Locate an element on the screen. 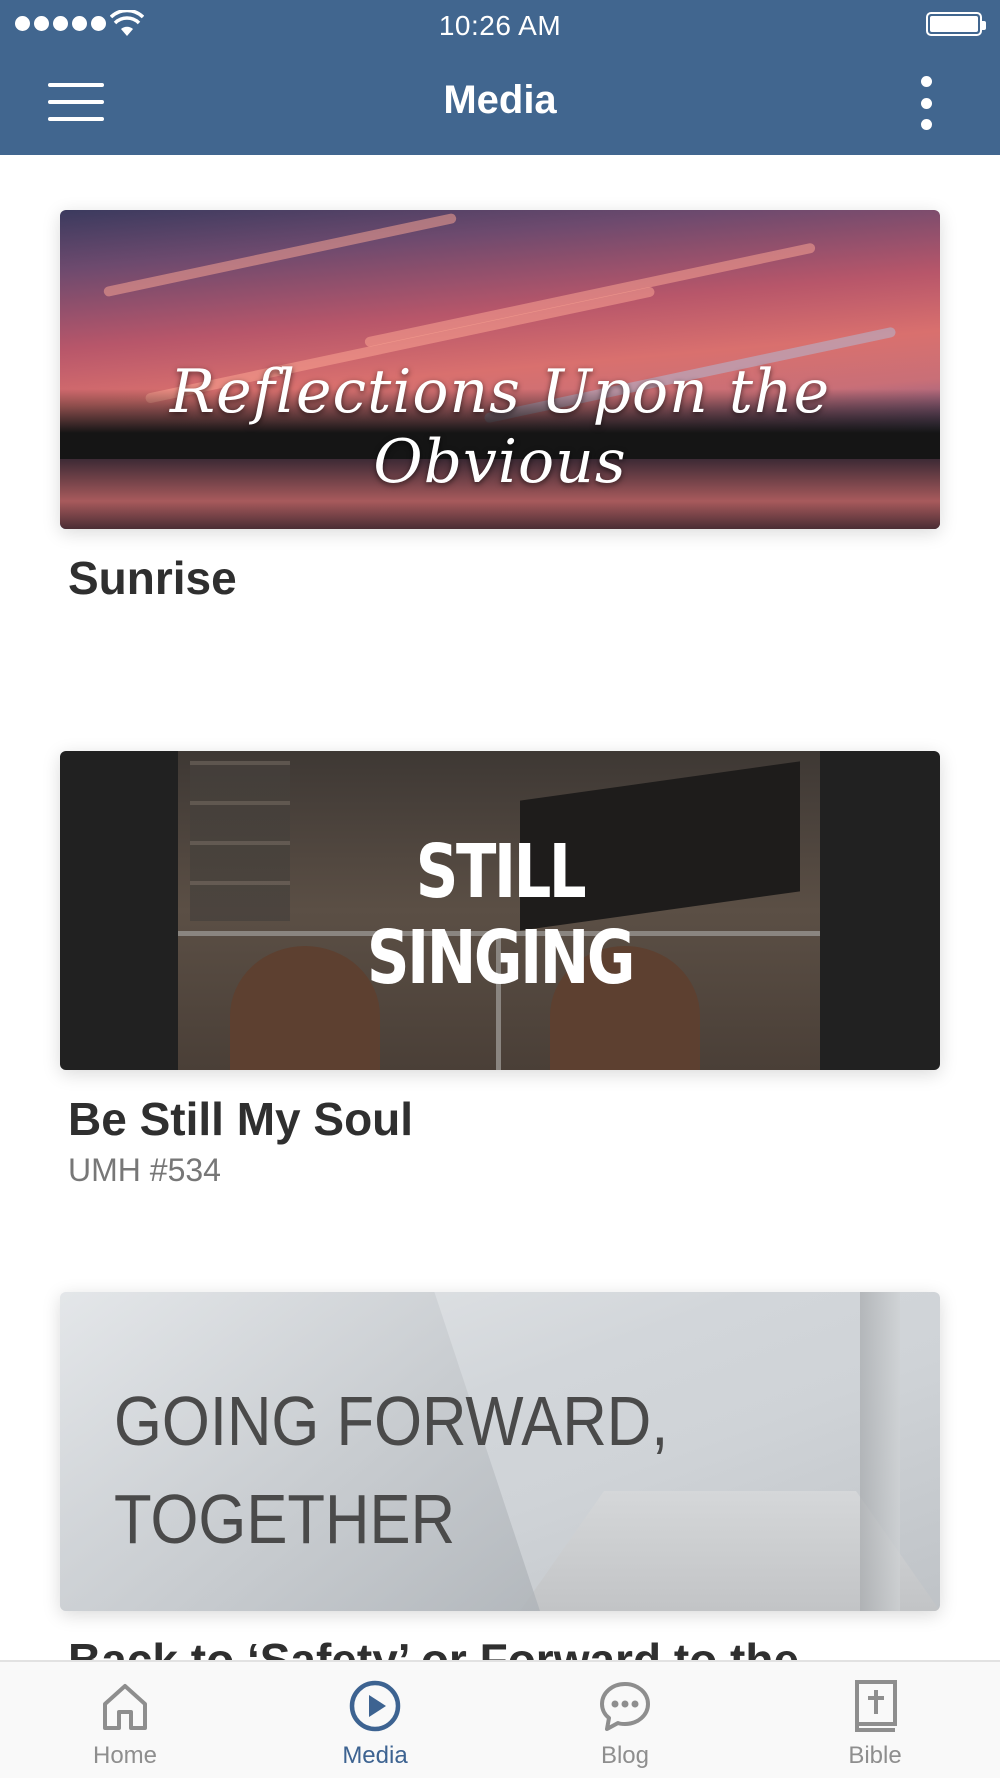 This screenshot has width=1000, height=1778. thumbnail-caption: STILL SINGING is located at coordinates (501, 915).